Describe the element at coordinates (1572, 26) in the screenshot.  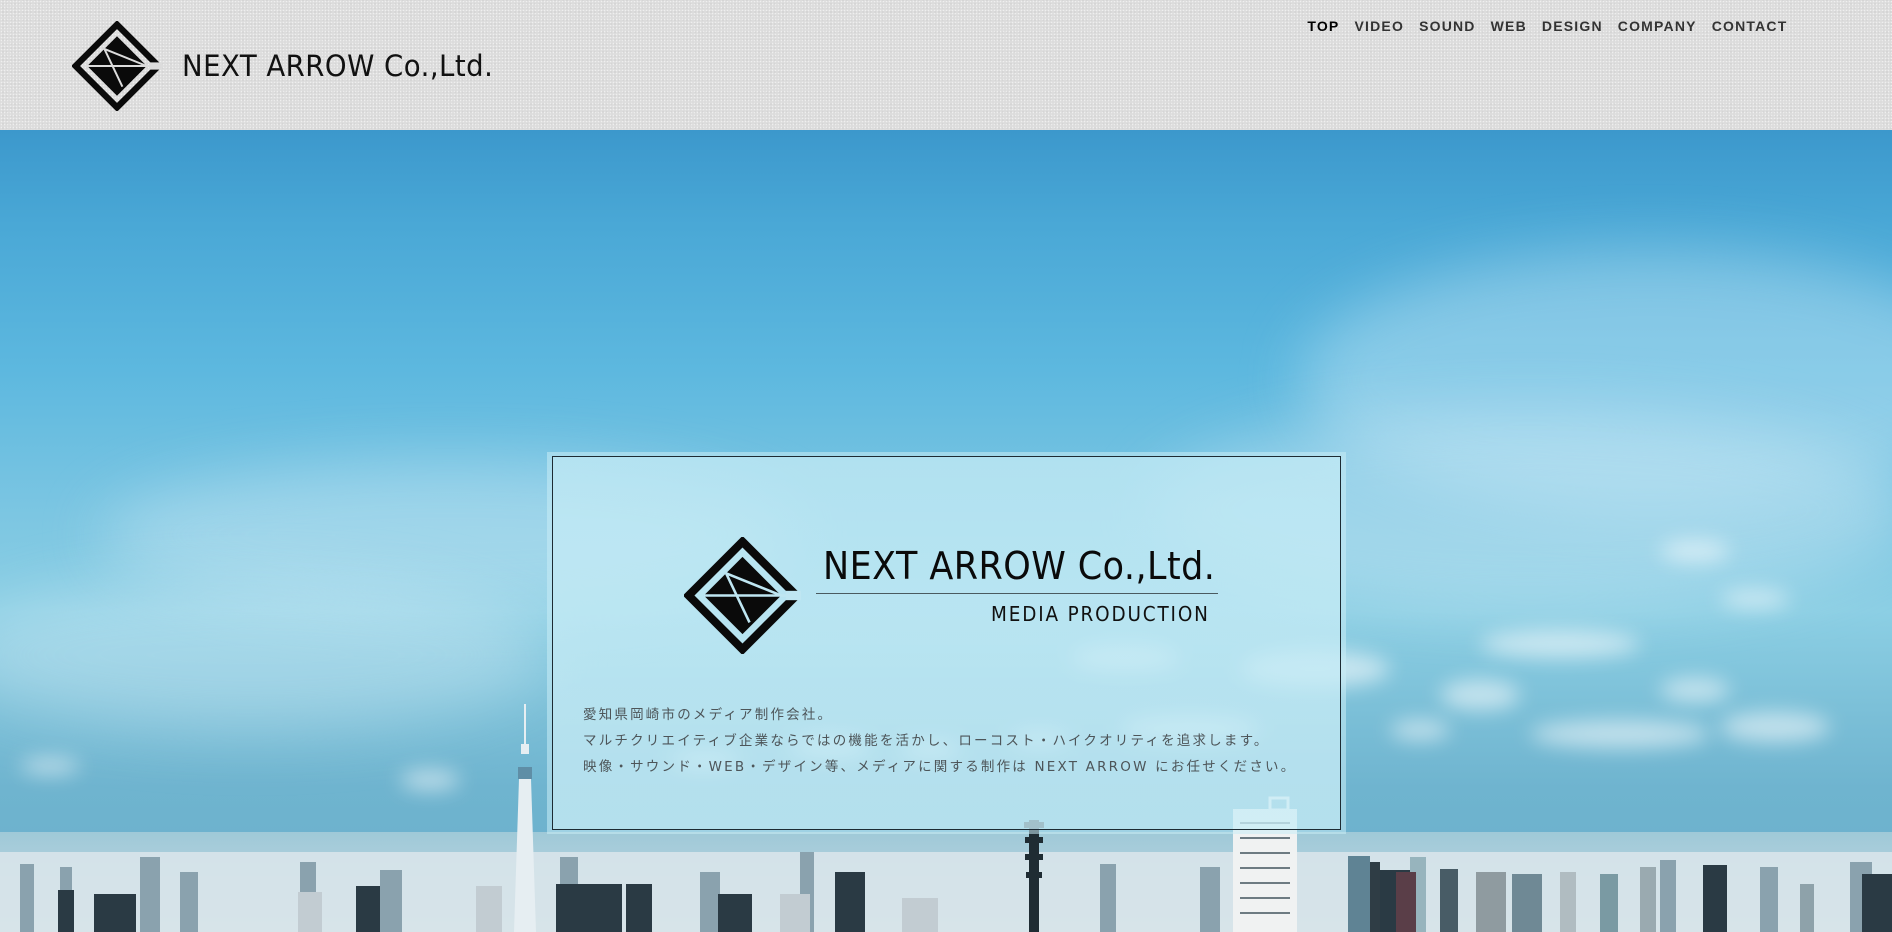
I see `nav-design: DESIGN` at that location.